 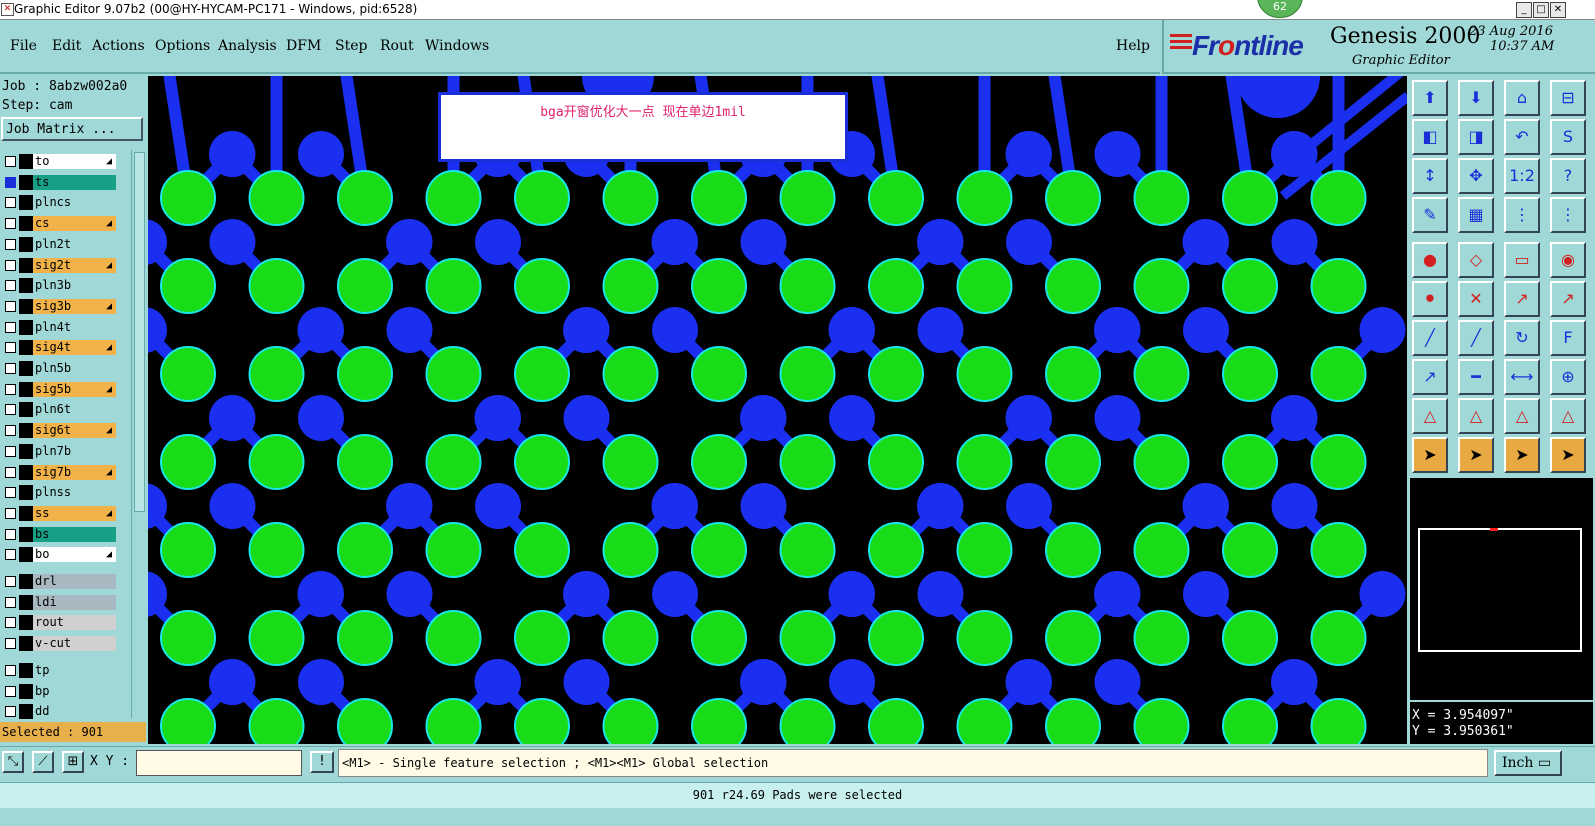 I want to click on home-icon: ⌂, so click(x=1522, y=98).